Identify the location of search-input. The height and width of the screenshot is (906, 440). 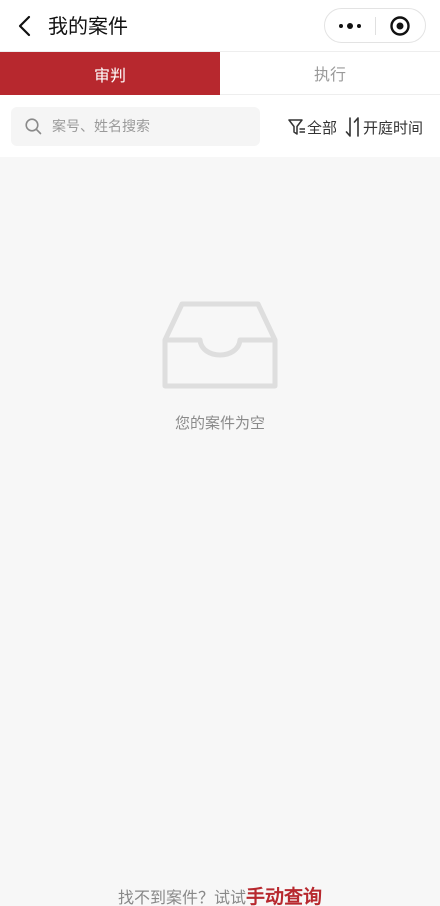
(145, 126).